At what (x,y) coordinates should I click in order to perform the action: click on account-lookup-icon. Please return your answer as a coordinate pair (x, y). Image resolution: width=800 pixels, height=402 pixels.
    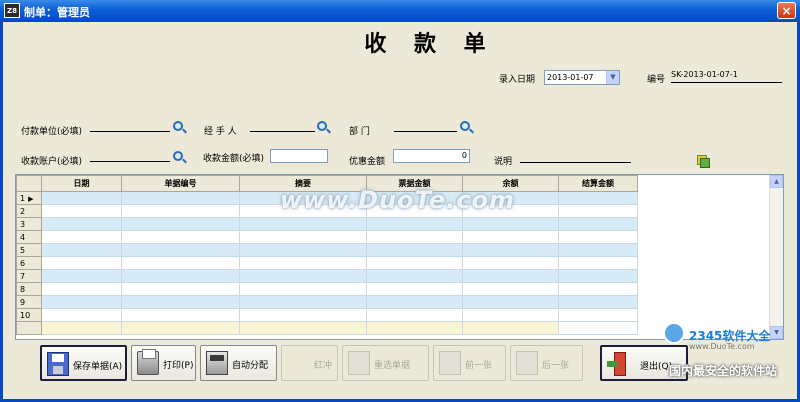
    Looking at the image, I should click on (178, 156).